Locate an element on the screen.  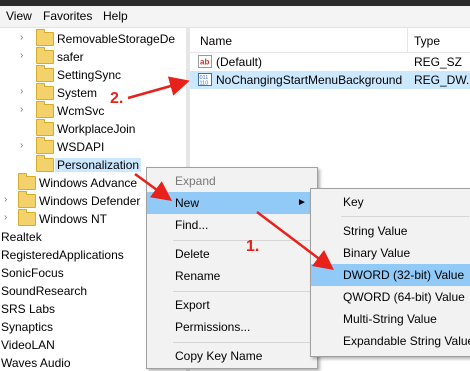
arrow-to-new is located at coordinates (153, 186).